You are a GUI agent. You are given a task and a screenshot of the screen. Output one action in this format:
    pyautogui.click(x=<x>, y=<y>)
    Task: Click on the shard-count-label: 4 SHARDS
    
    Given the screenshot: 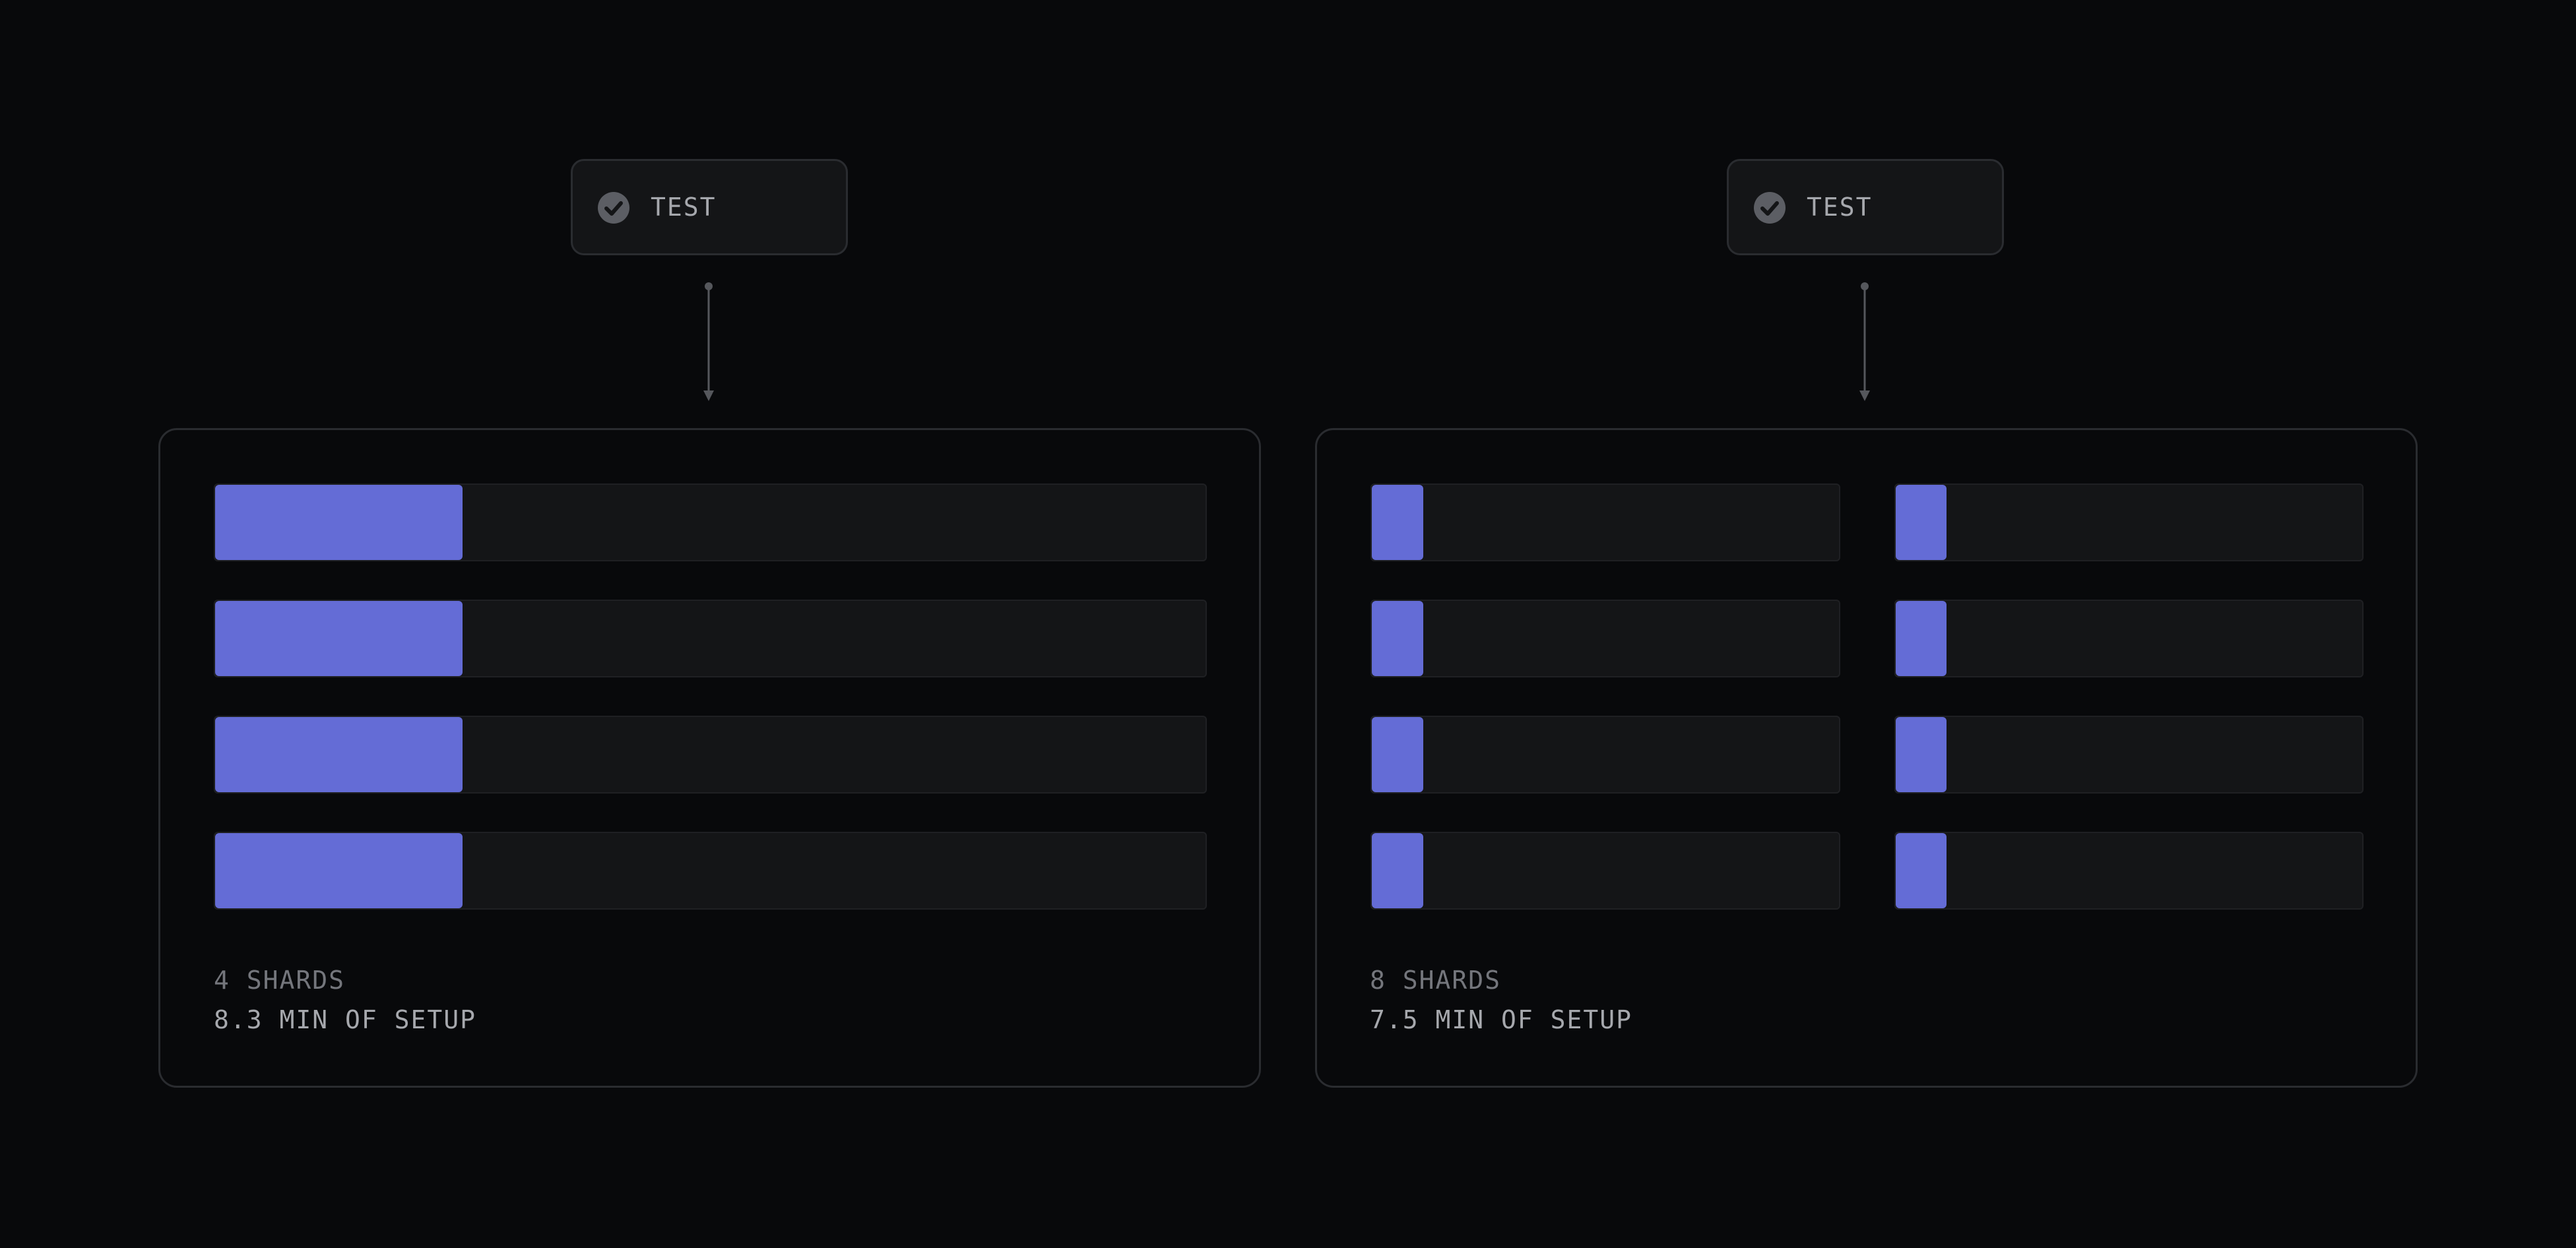 What is the action you would take?
    pyautogui.click(x=280, y=980)
    